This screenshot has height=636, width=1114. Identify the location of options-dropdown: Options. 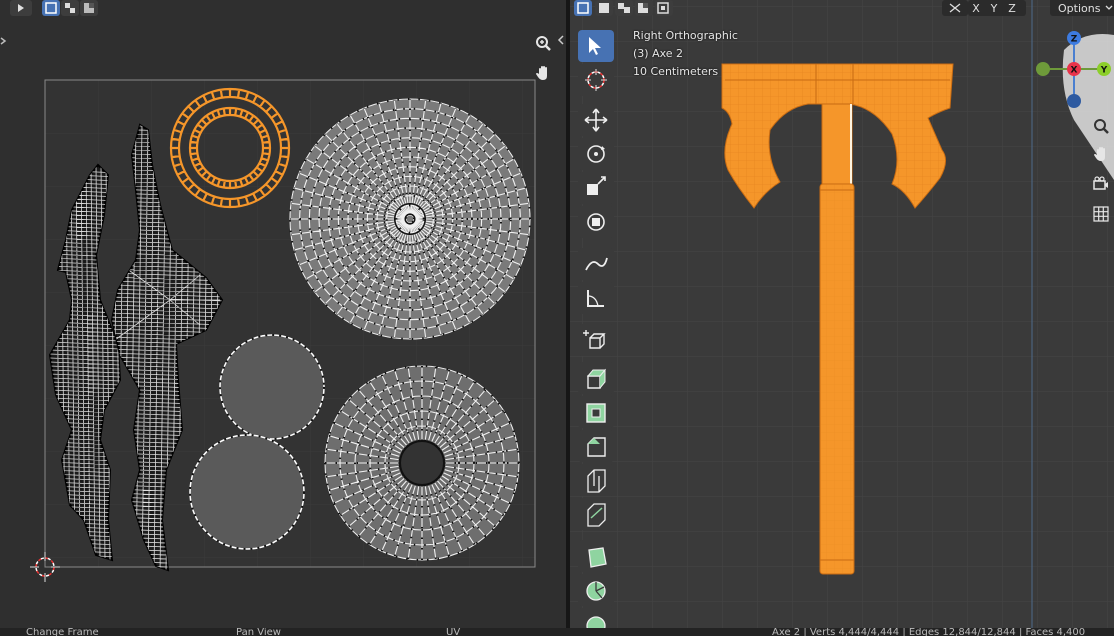
(1082, 8).